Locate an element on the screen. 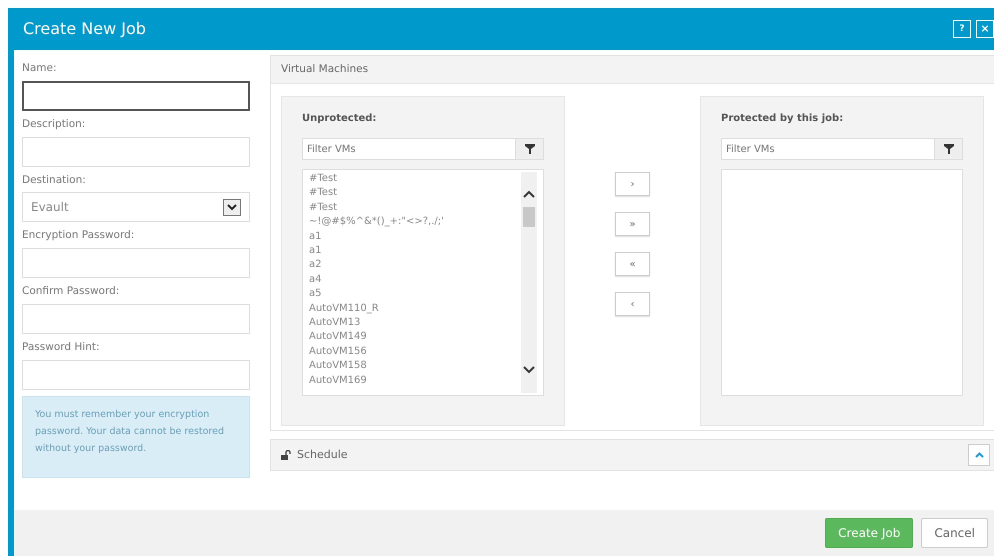  scrollbar is located at coordinates (529, 282).